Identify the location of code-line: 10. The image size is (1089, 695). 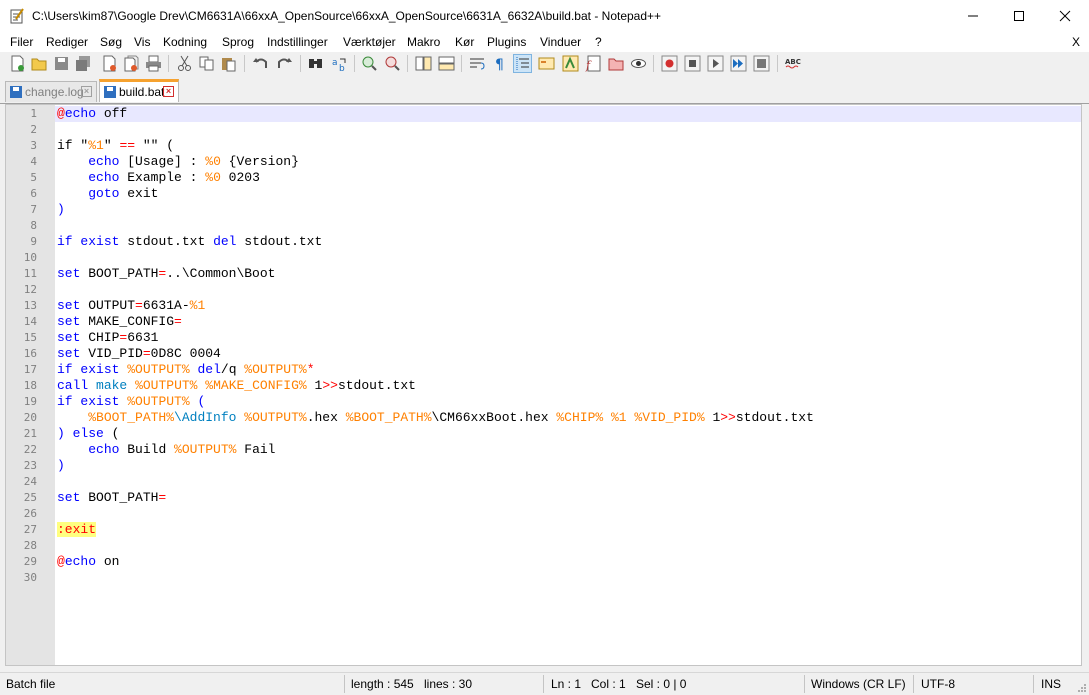
(543, 258).